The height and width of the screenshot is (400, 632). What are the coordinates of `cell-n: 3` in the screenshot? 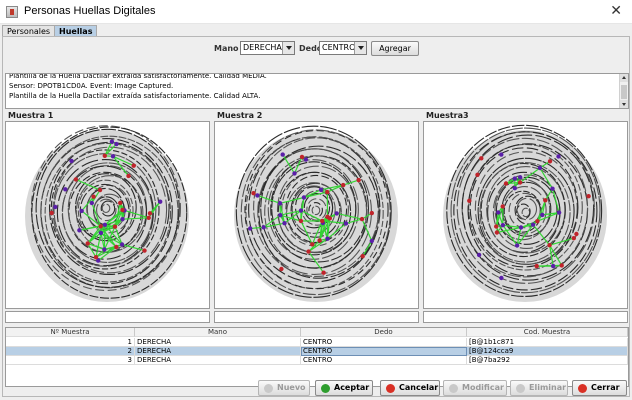 It's located at (70, 360).